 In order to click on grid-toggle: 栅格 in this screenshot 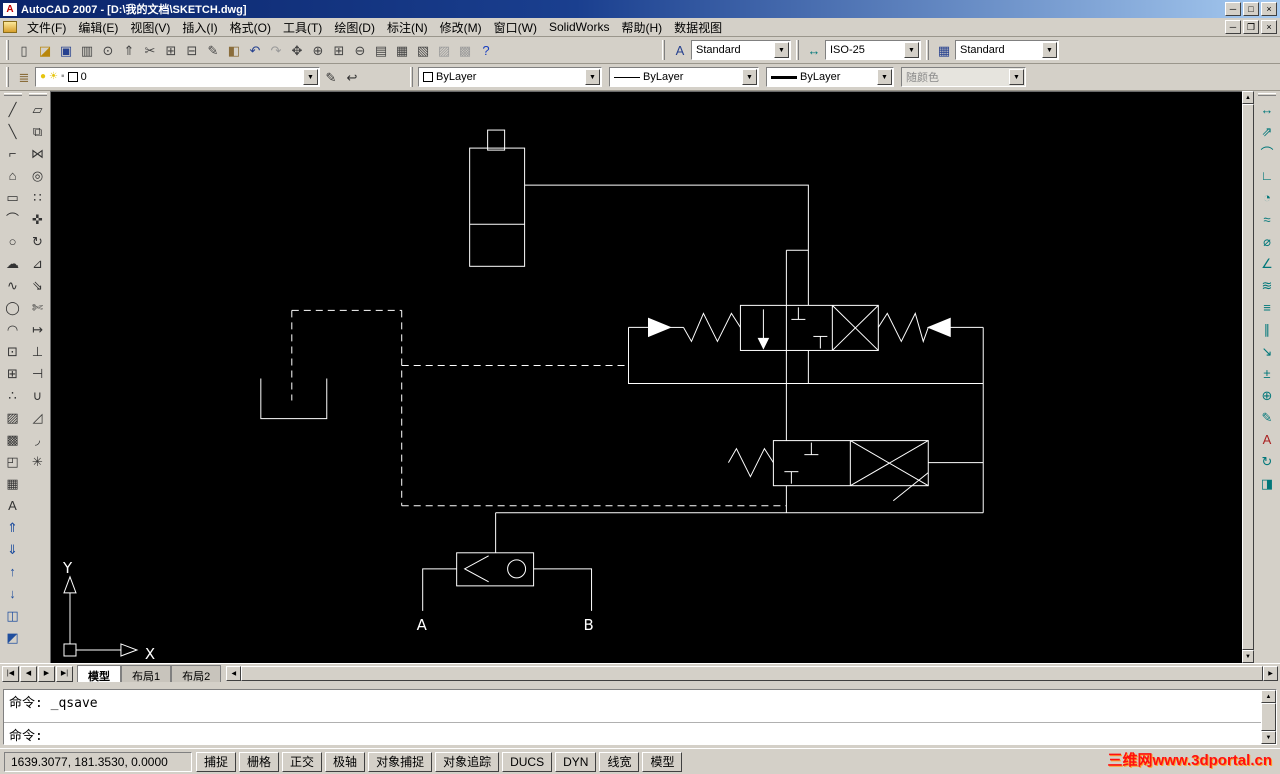, I will do `click(259, 761)`.